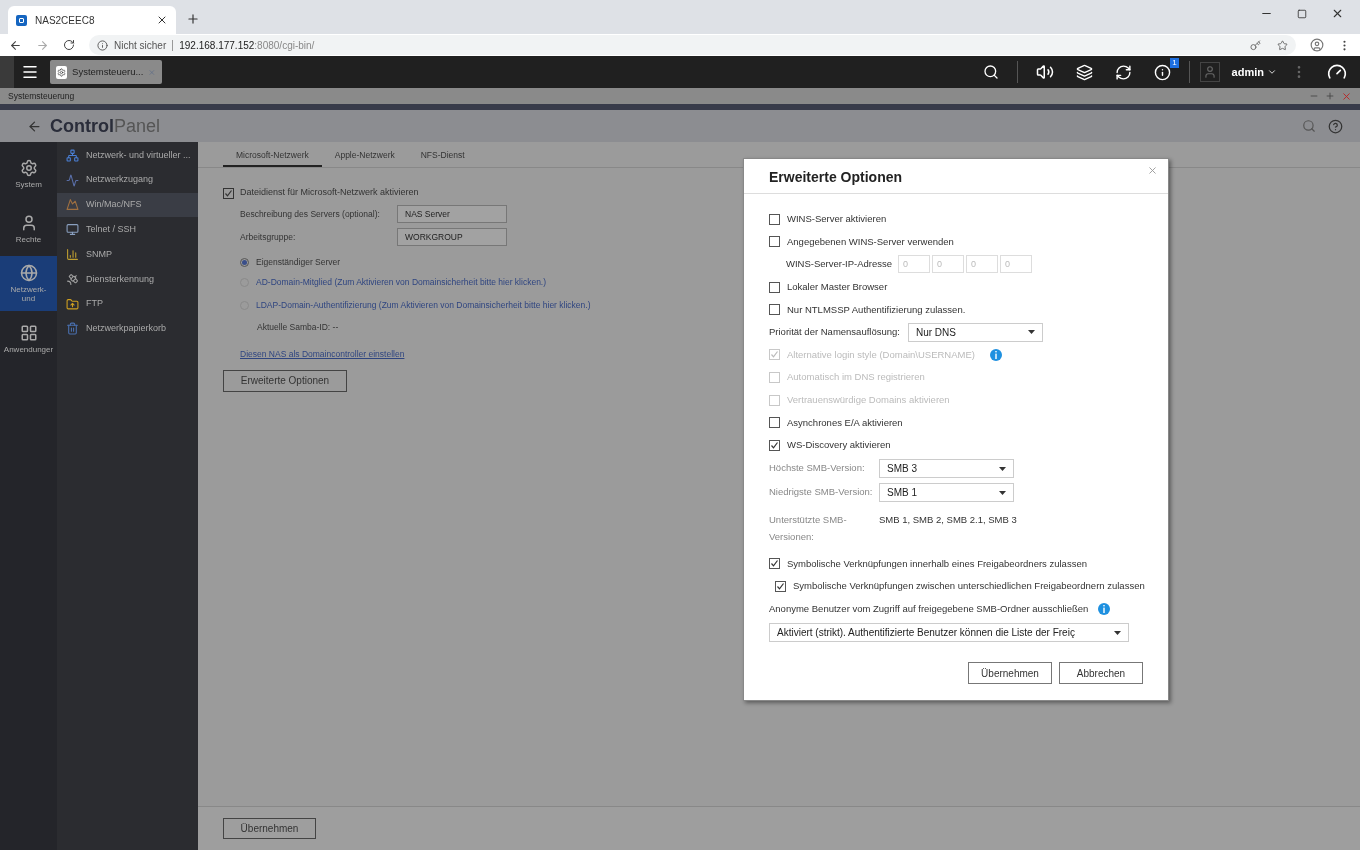 Image resolution: width=1360 pixels, height=850 pixels. Describe the element at coordinates (1044, 72) in the screenshot. I see `speaker-icon` at that location.